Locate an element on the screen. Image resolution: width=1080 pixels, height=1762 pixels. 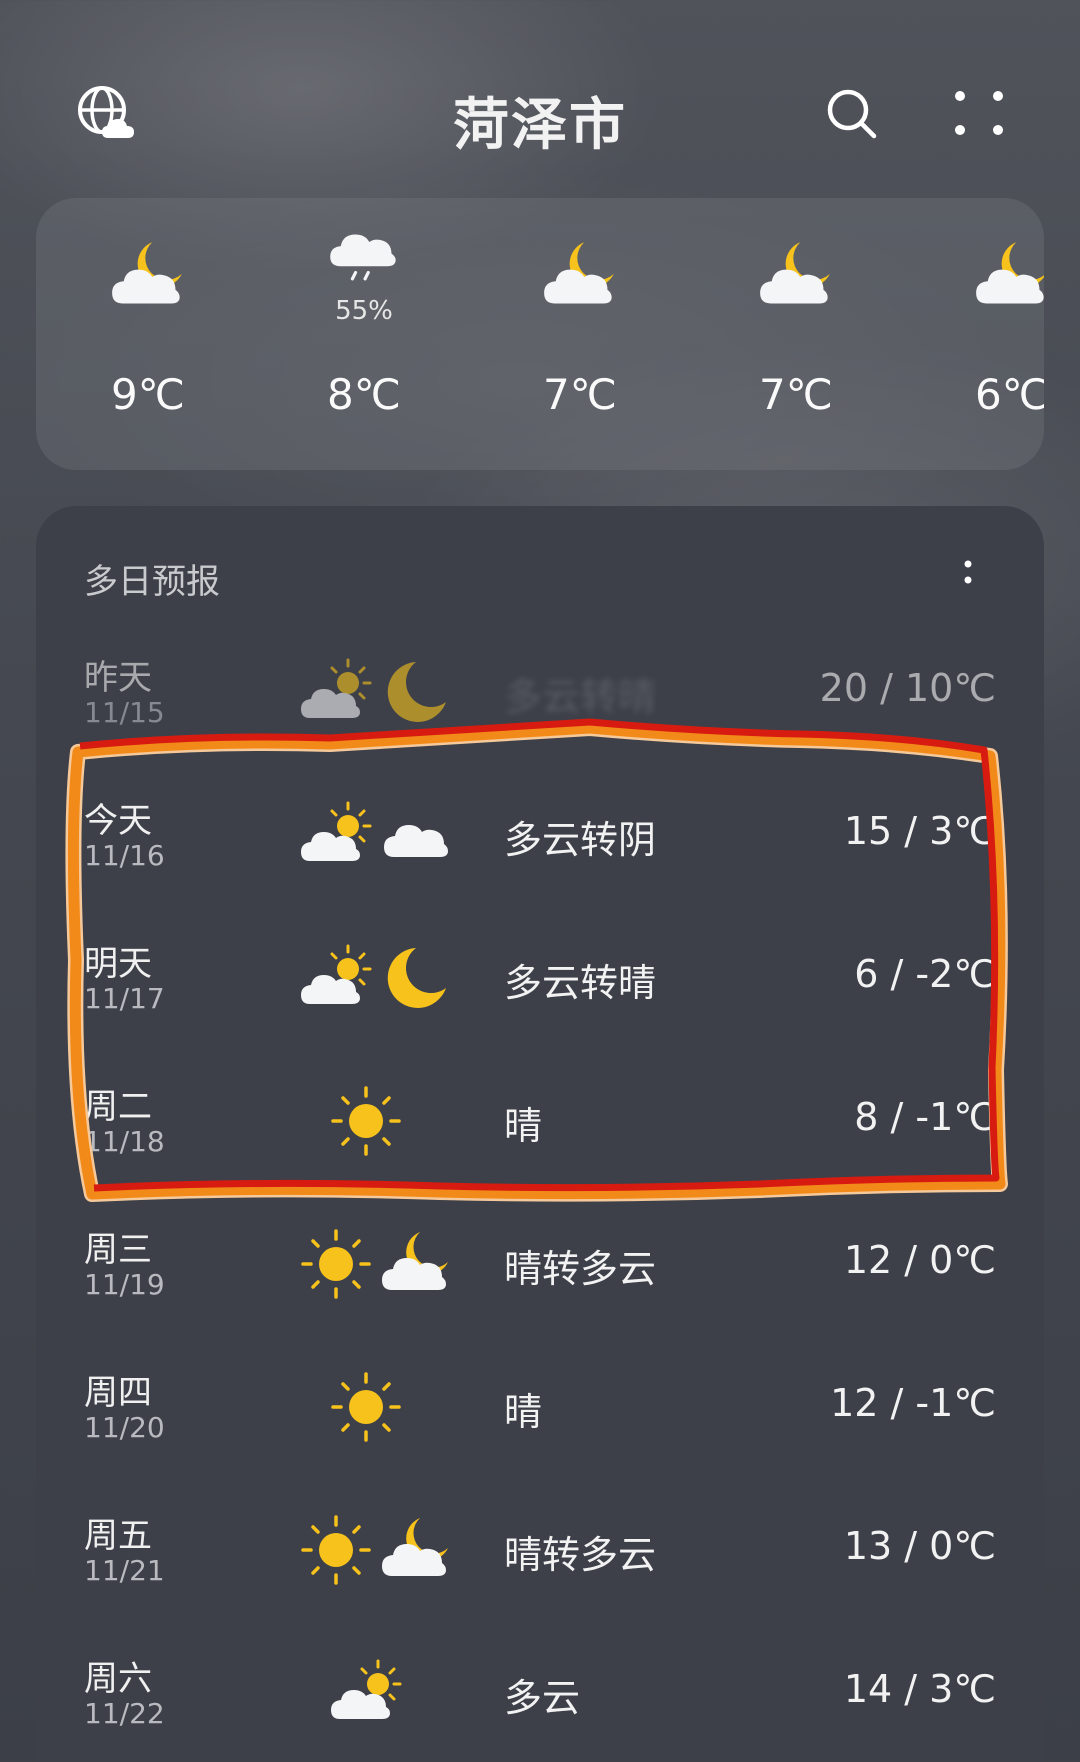
hourly-item: 55% 8℃ is located at coordinates (364, 334).